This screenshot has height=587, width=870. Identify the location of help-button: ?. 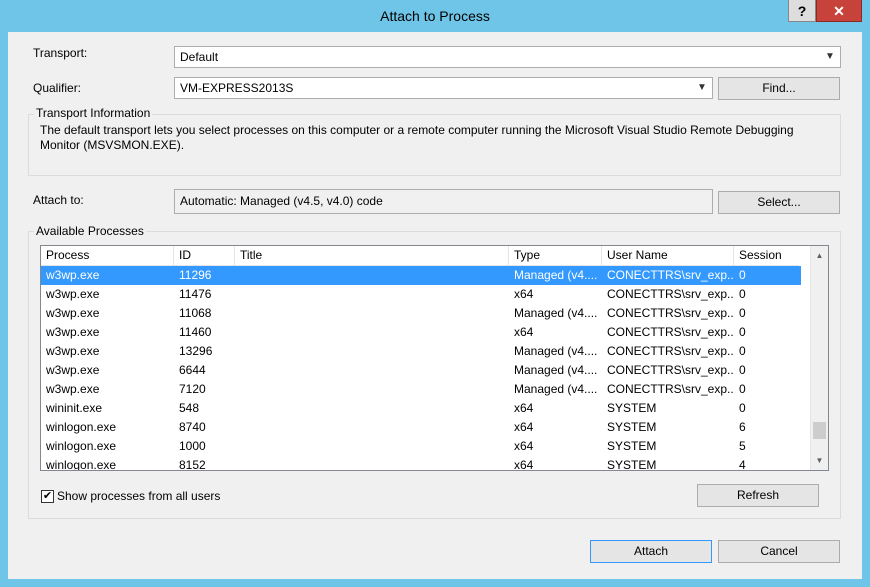
(802, 11).